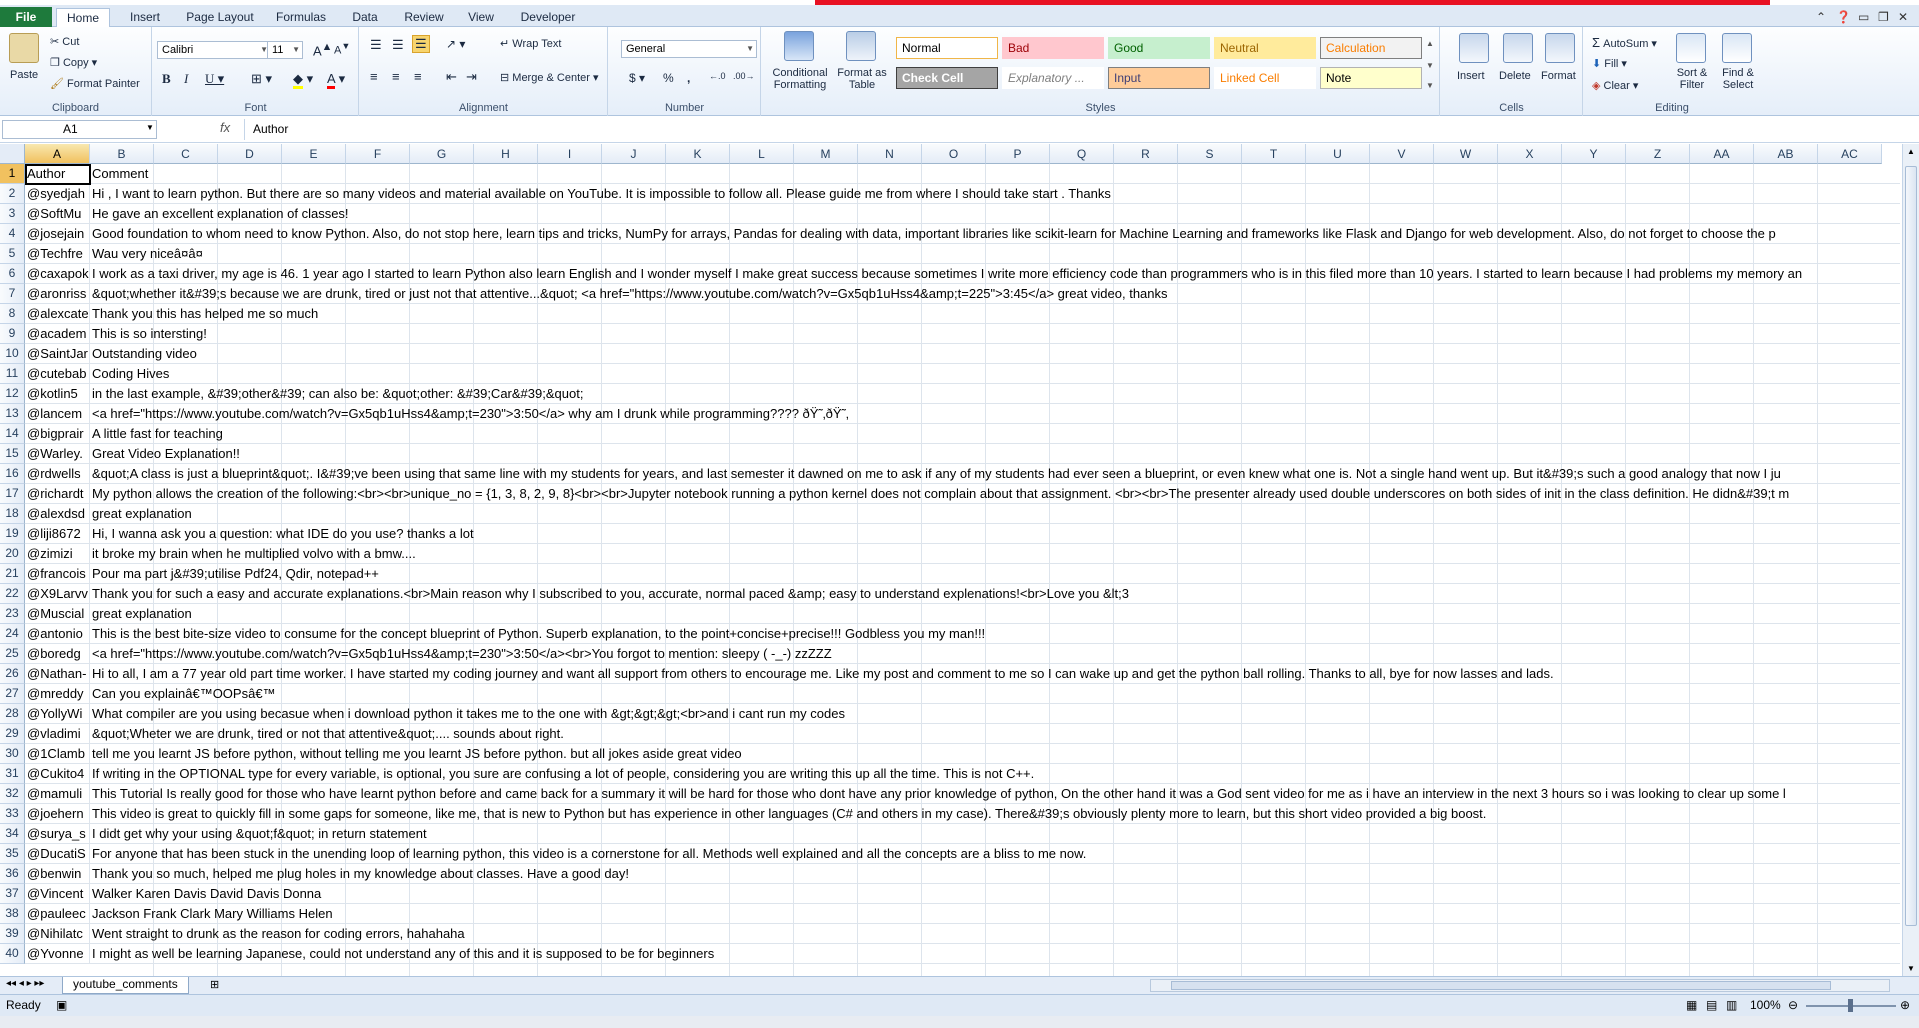 This screenshot has height=1028, width=1919. I want to click on page-layout-view-icon: ▤, so click(1711, 1005).